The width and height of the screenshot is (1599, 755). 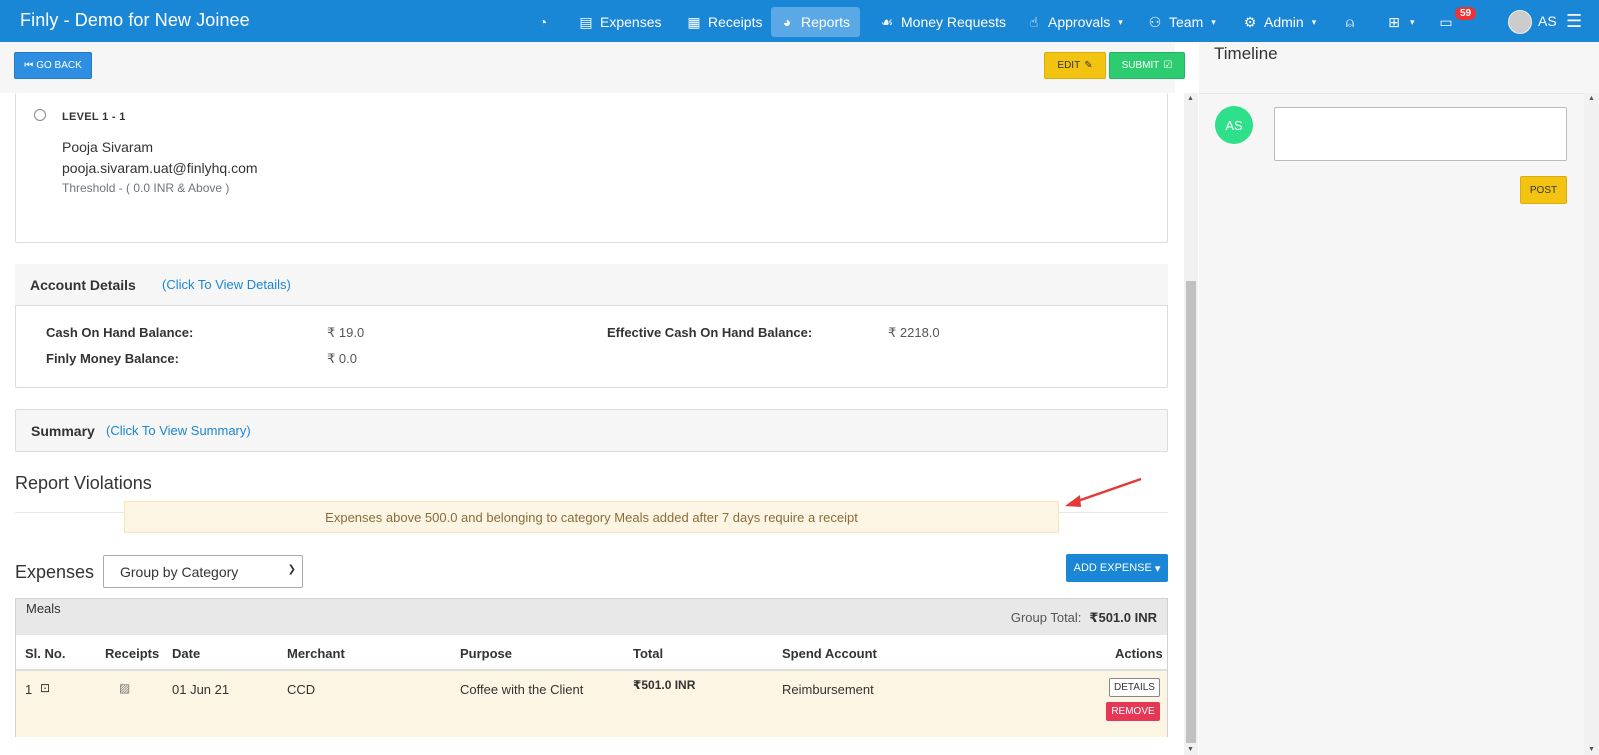 What do you see at coordinates (59, 65) in the screenshot?
I see `go-back-label: GO BACK` at bounding box center [59, 65].